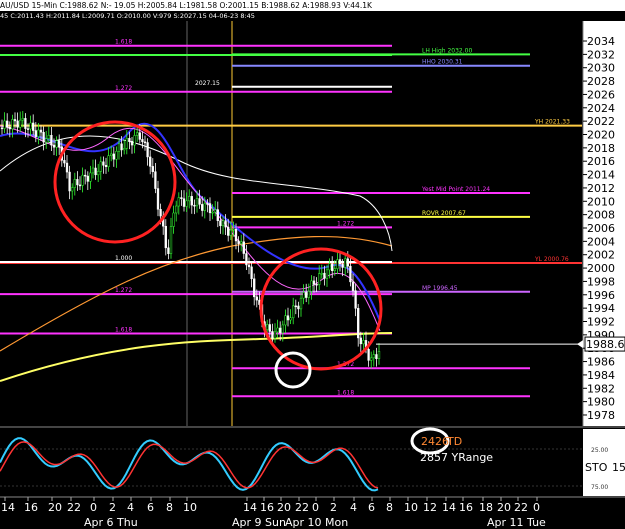 The width and height of the screenshot is (625, 529). Describe the element at coordinates (599, 450) in the screenshot. I see `stochastic-level-label: 25.00` at that location.